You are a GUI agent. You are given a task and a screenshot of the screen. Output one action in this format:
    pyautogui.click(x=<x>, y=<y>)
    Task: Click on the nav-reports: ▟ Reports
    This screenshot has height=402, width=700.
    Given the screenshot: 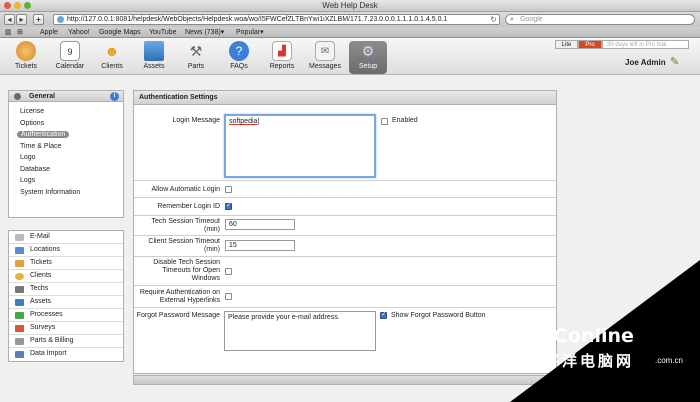 What is the action you would take?
    pyautogui.click(x=282, y=55)
    